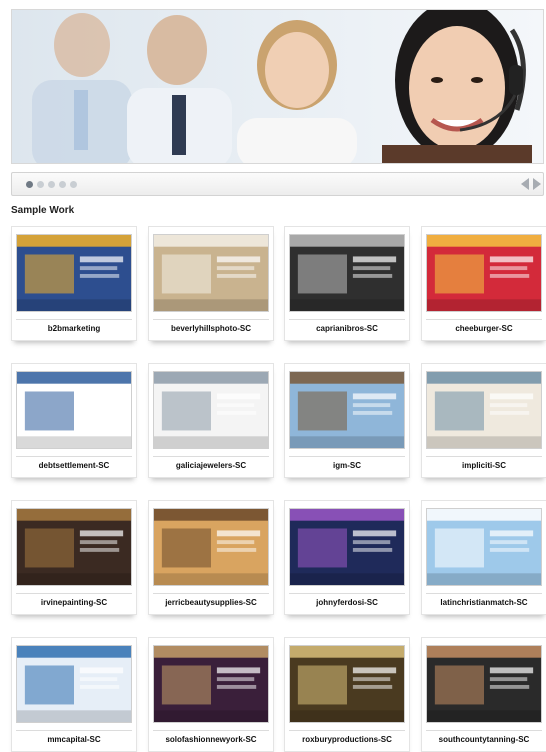 The width and height of the screenshot is (546, 752). Describe the element at coordinates (347, 465) in the screenshot. I see `work-label: igm-SC` at that location.